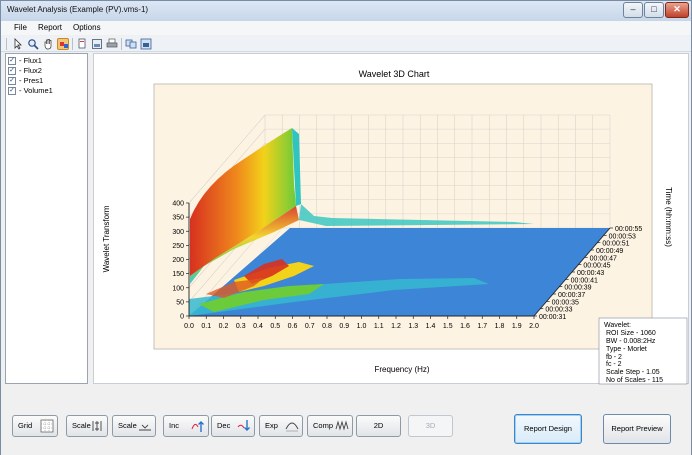  What do you see at coordinates (33, 44) in the screenshot?
I see `zoom-icon` at bounding box center [33, 44].